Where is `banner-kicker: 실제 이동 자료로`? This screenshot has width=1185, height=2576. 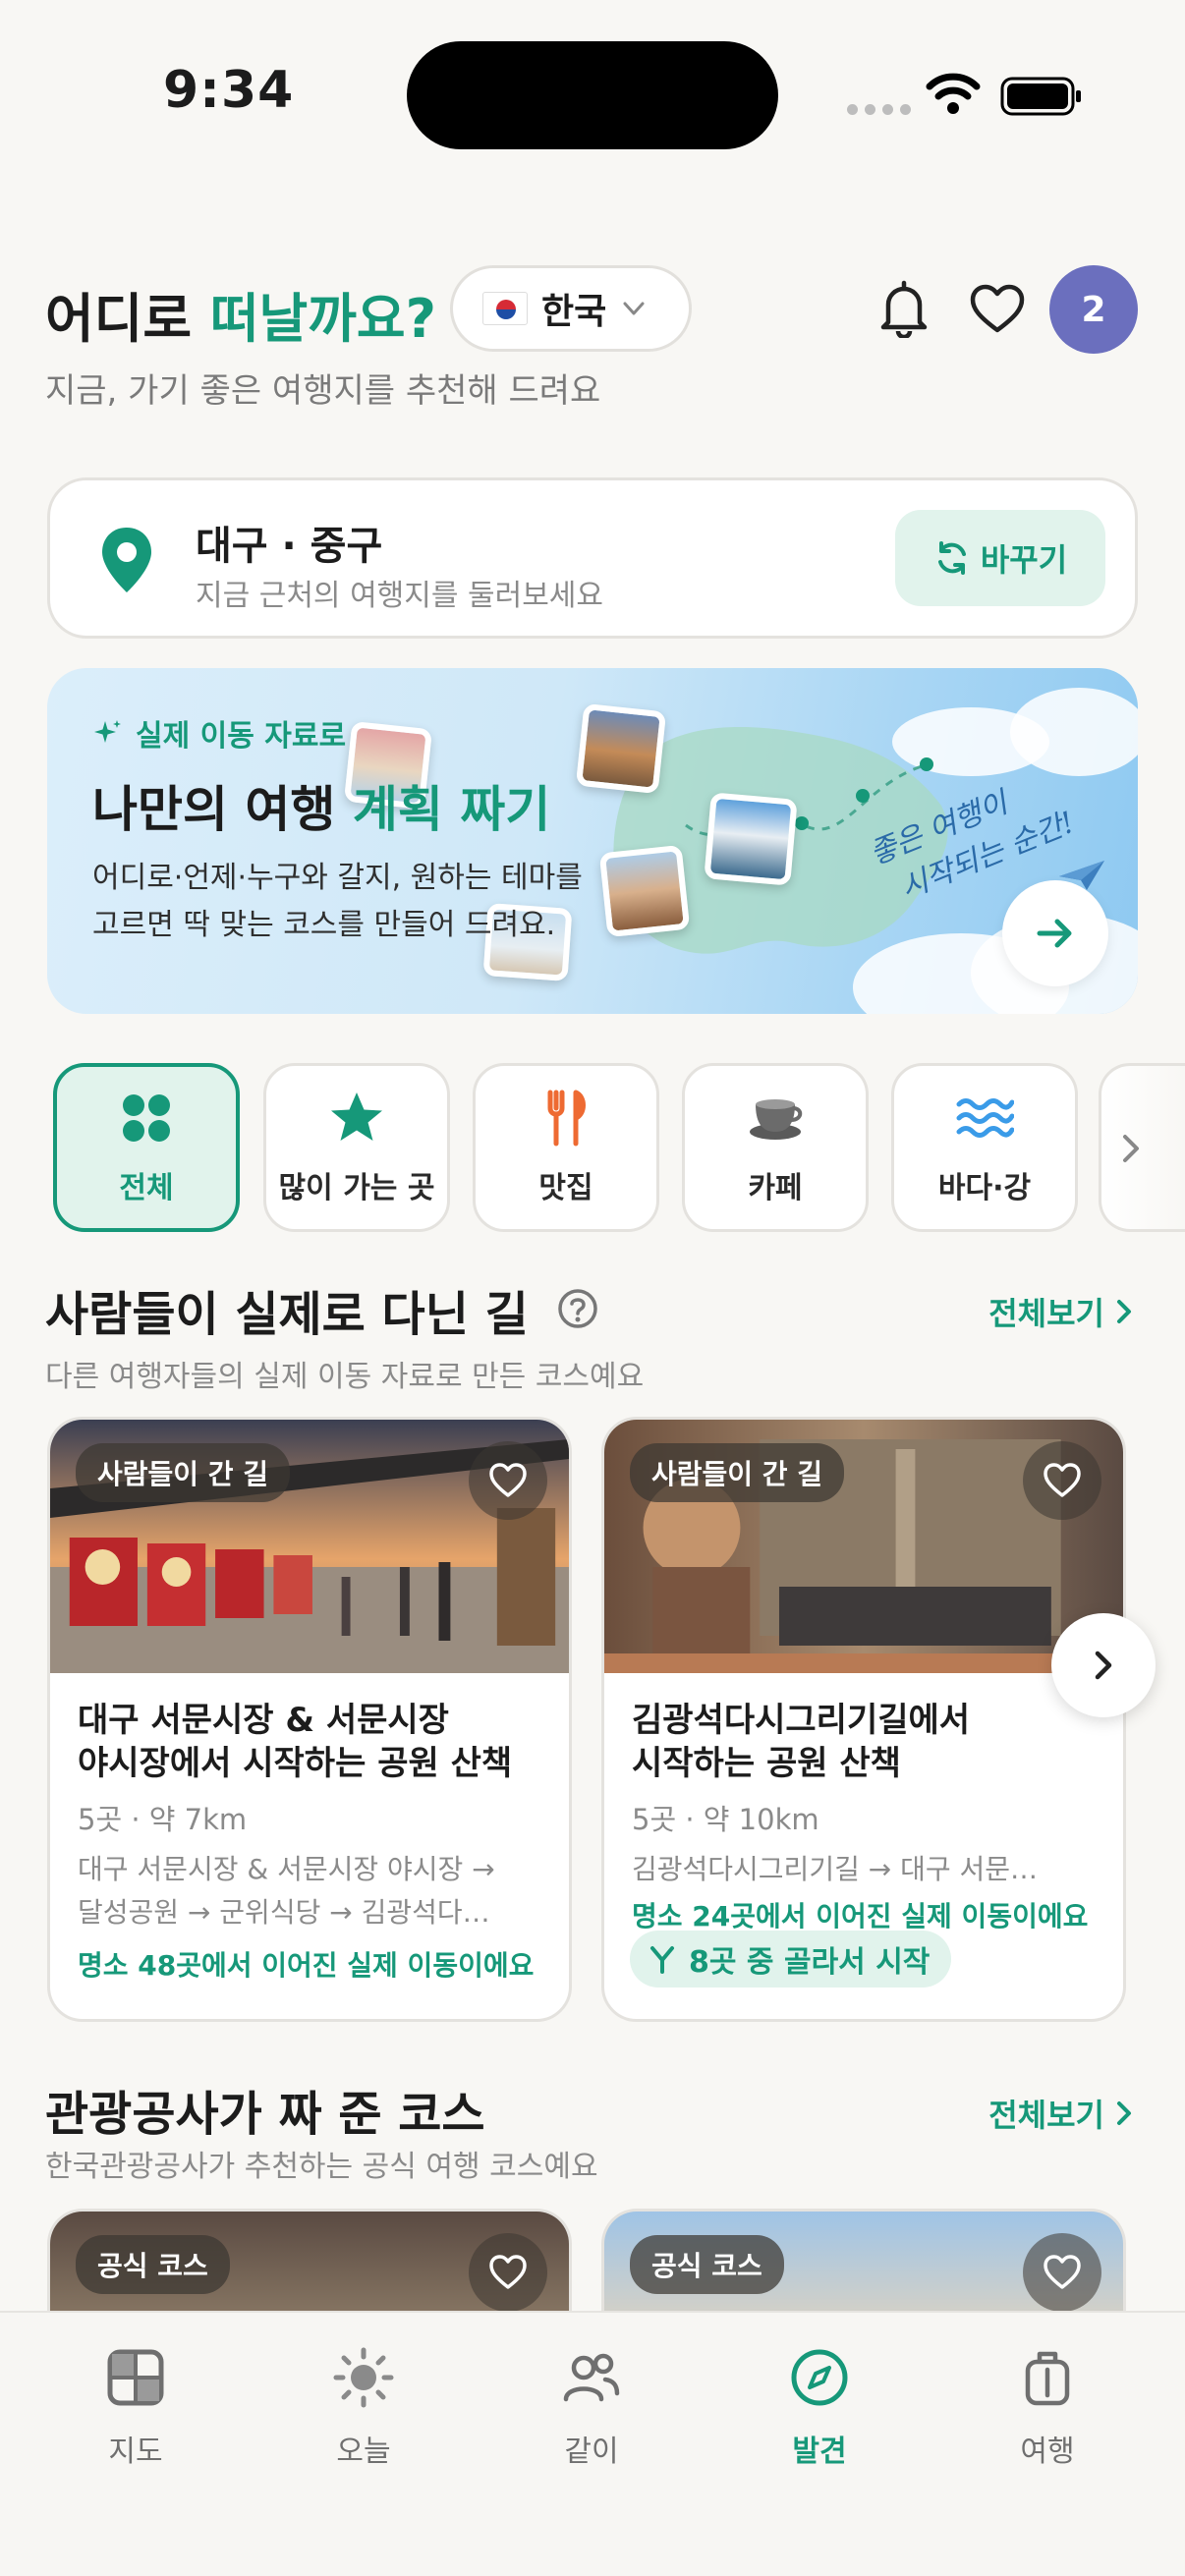
banner-kicker: 실제 이동 자료로 is located at coordinates (219, 733).